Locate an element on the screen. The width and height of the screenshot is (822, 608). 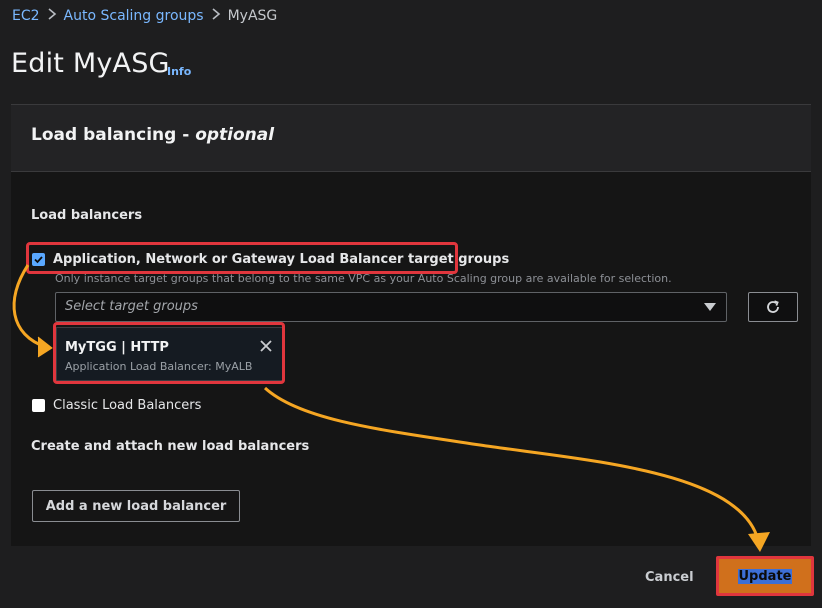
token-detail: Application Load Balancer: MyALB is located at coordinates (159, 366).